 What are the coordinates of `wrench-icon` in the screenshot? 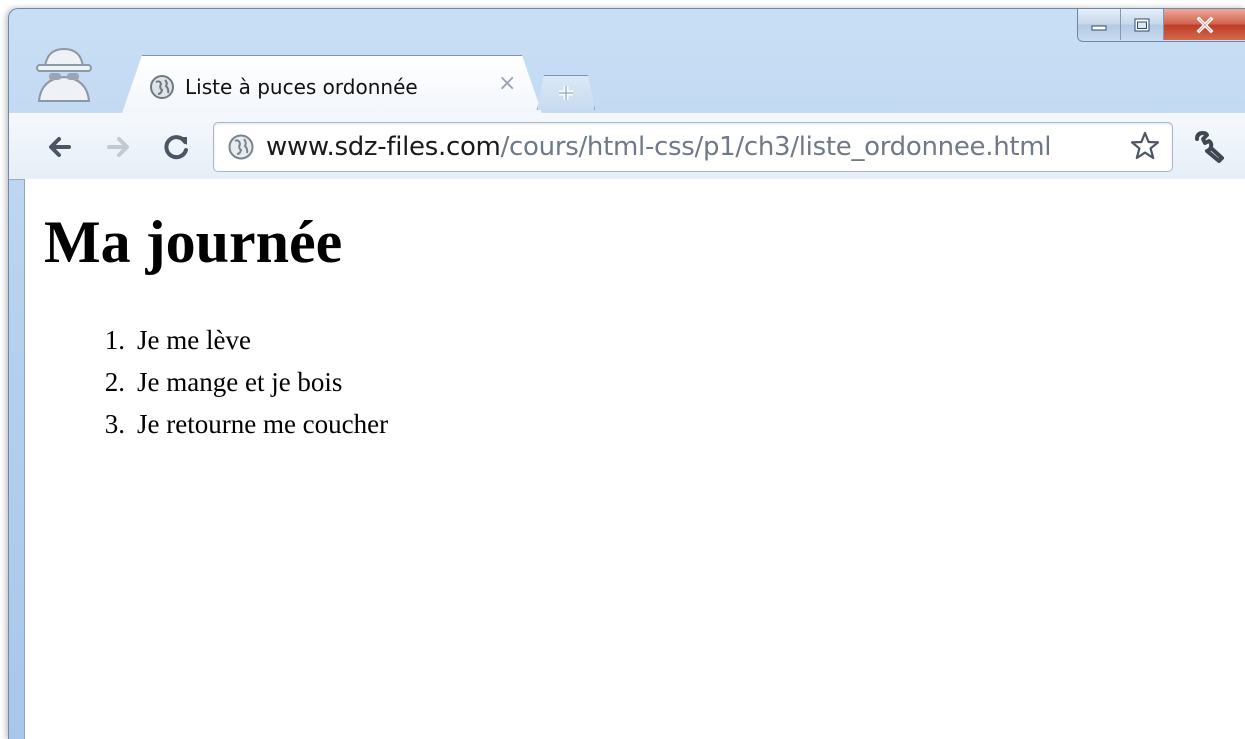 It's located at (1208, 147).